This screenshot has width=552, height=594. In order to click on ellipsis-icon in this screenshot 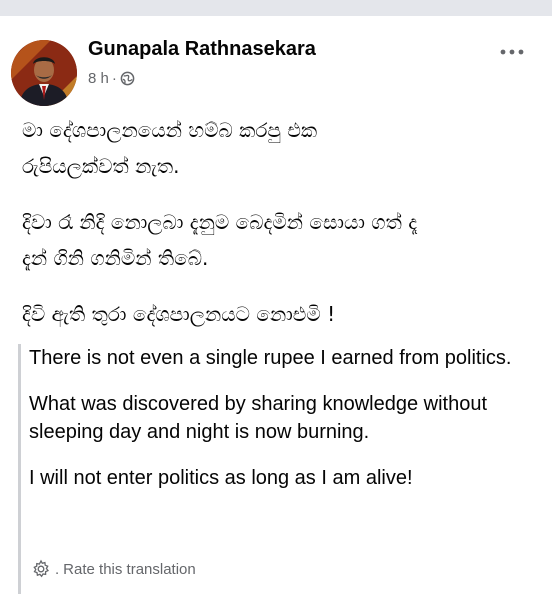, I will do `click(512, 52)`.